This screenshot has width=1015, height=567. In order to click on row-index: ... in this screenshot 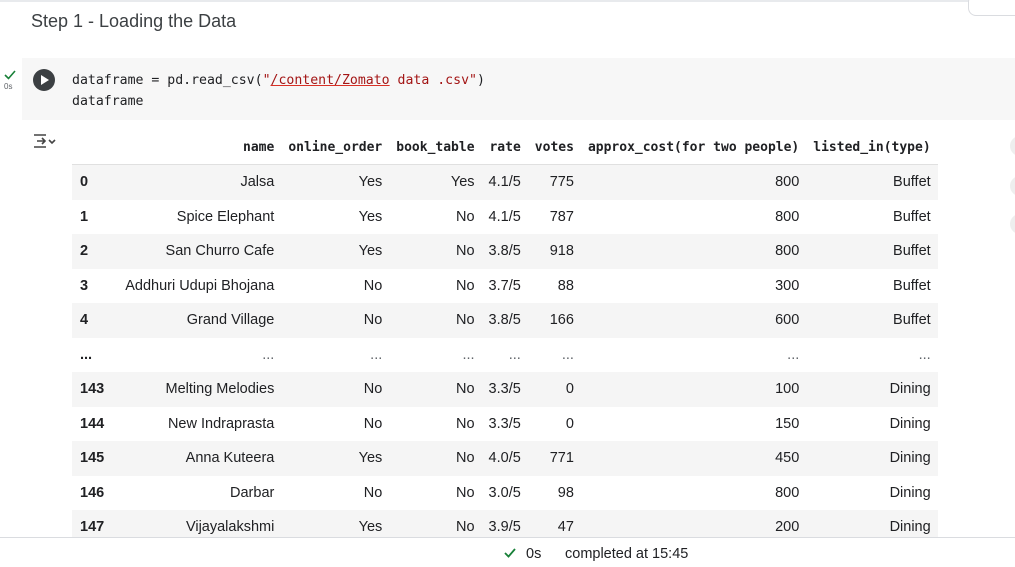, I will do `click(86, 354)`.